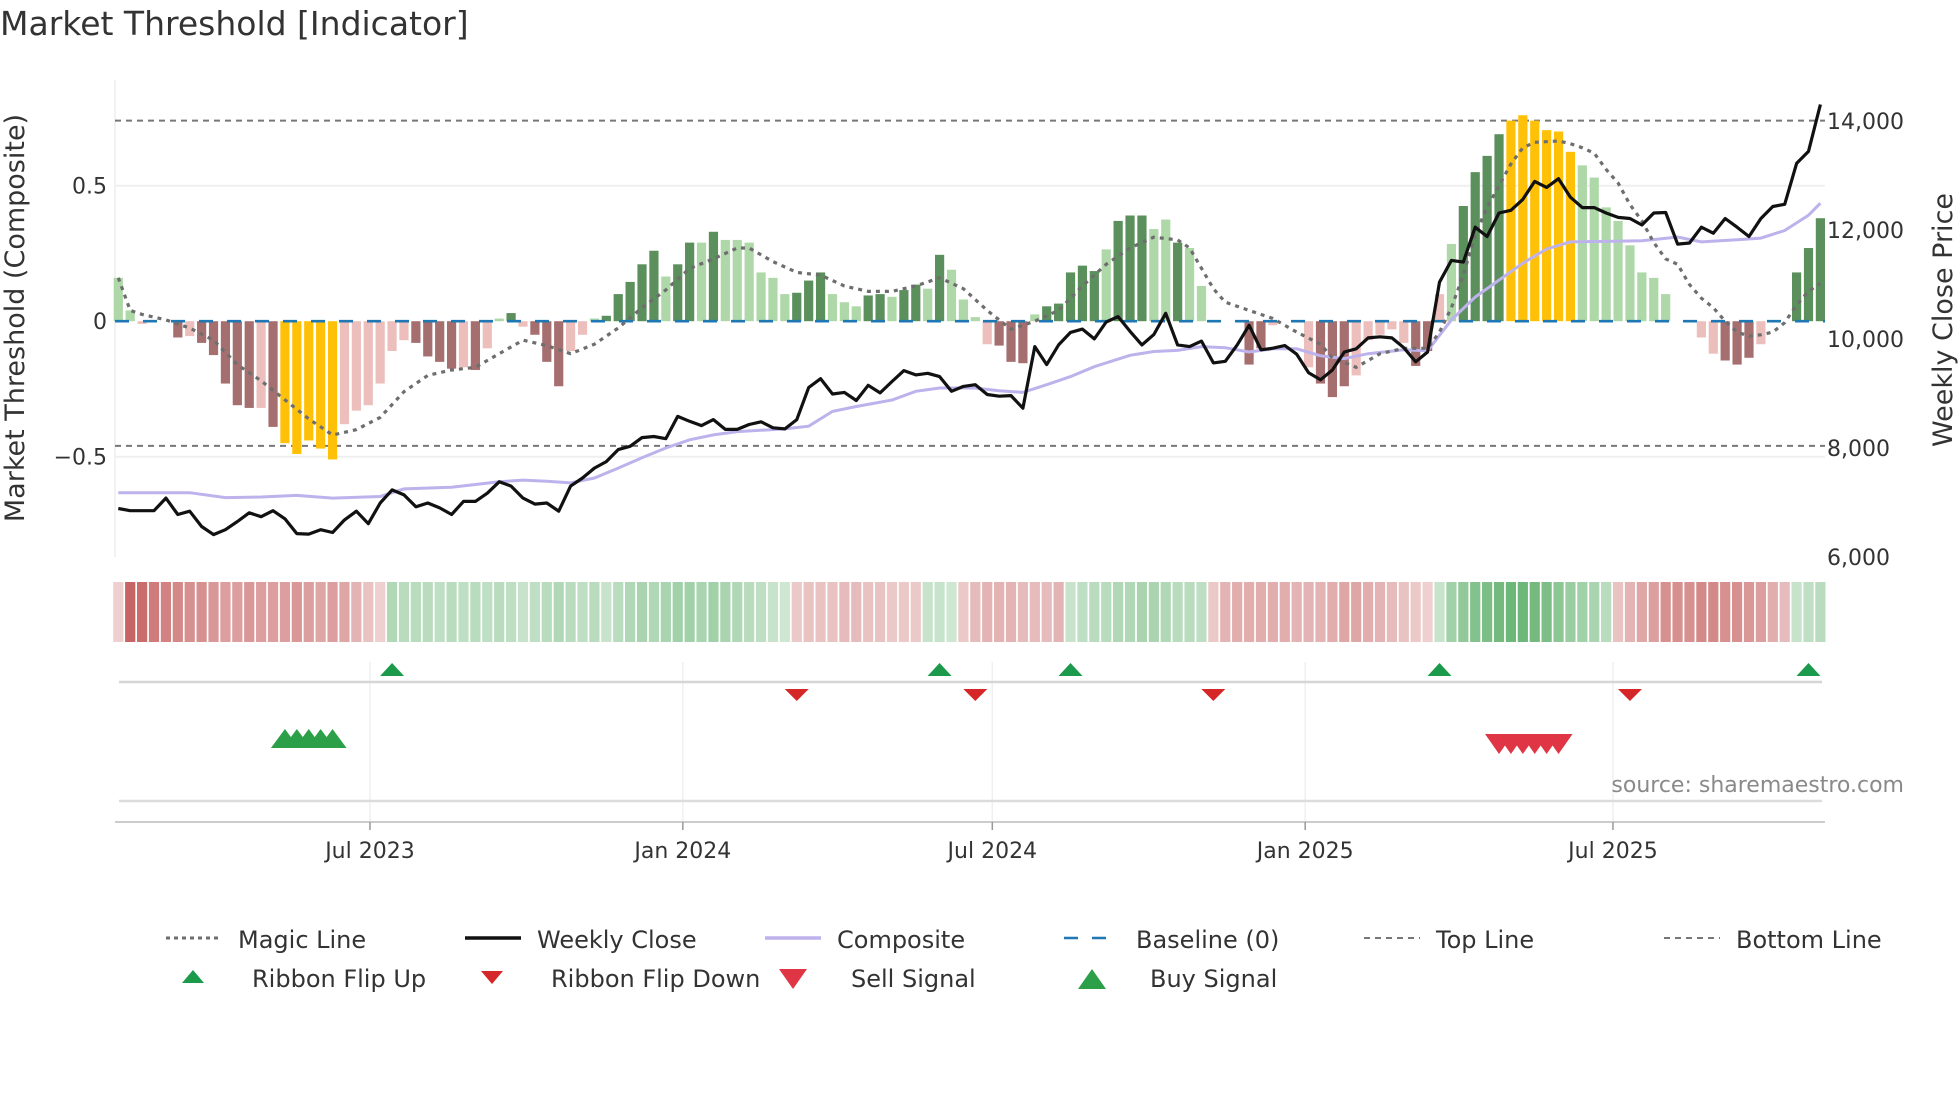 This screenshot has height=1102, width=1960. What do you see at coordinates (1858, 558) in the screenshot?
I see `y2-tick-label: 6,000` at bounding box center [1858, 558].